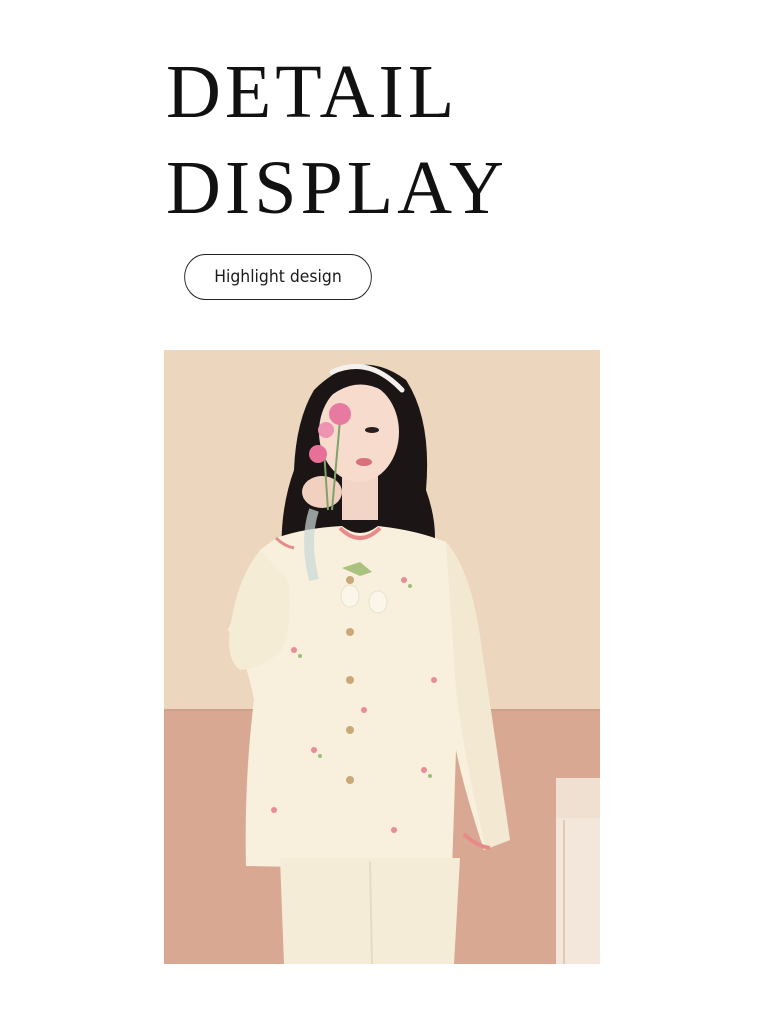  I want to click on hand, so click(322, 492).